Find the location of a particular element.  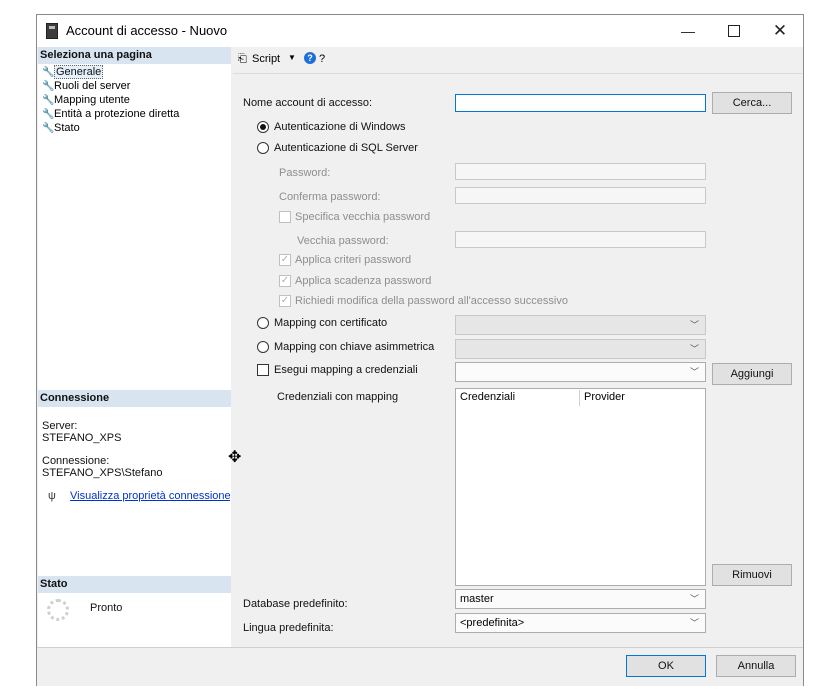

cert-mapping-radio is located at coordinates (263, 323).